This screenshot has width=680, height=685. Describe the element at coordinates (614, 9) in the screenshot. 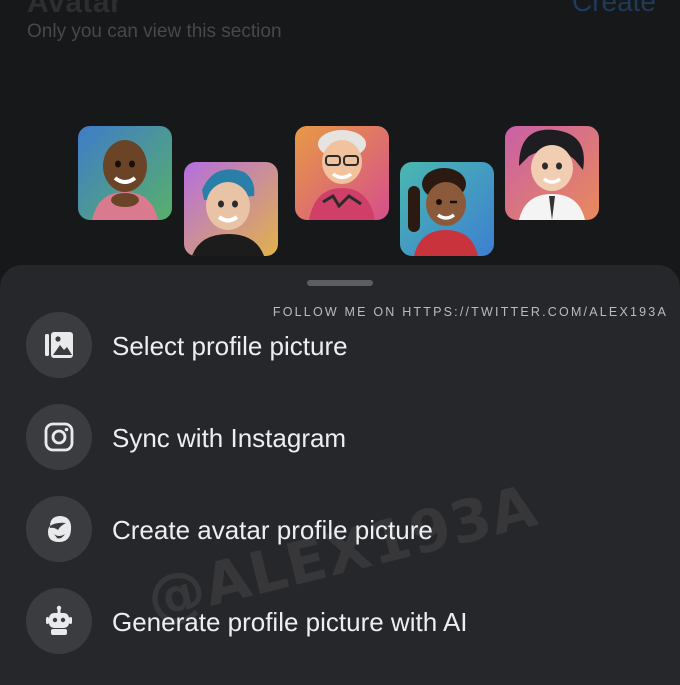

I see `create-button: Create` at that location.